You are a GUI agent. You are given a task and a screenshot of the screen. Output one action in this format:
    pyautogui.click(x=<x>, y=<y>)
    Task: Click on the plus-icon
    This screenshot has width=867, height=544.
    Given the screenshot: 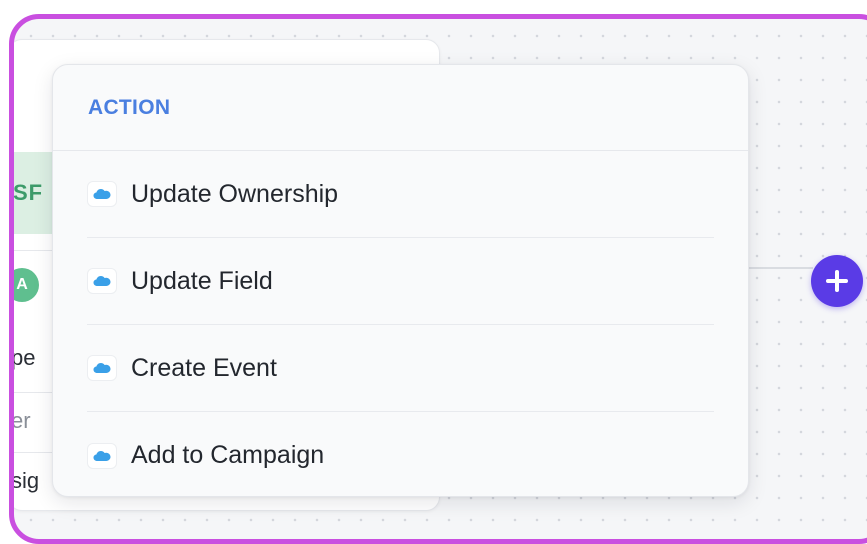 What is the action you would take?
    pyautogui.click(x=837, y=281)
    